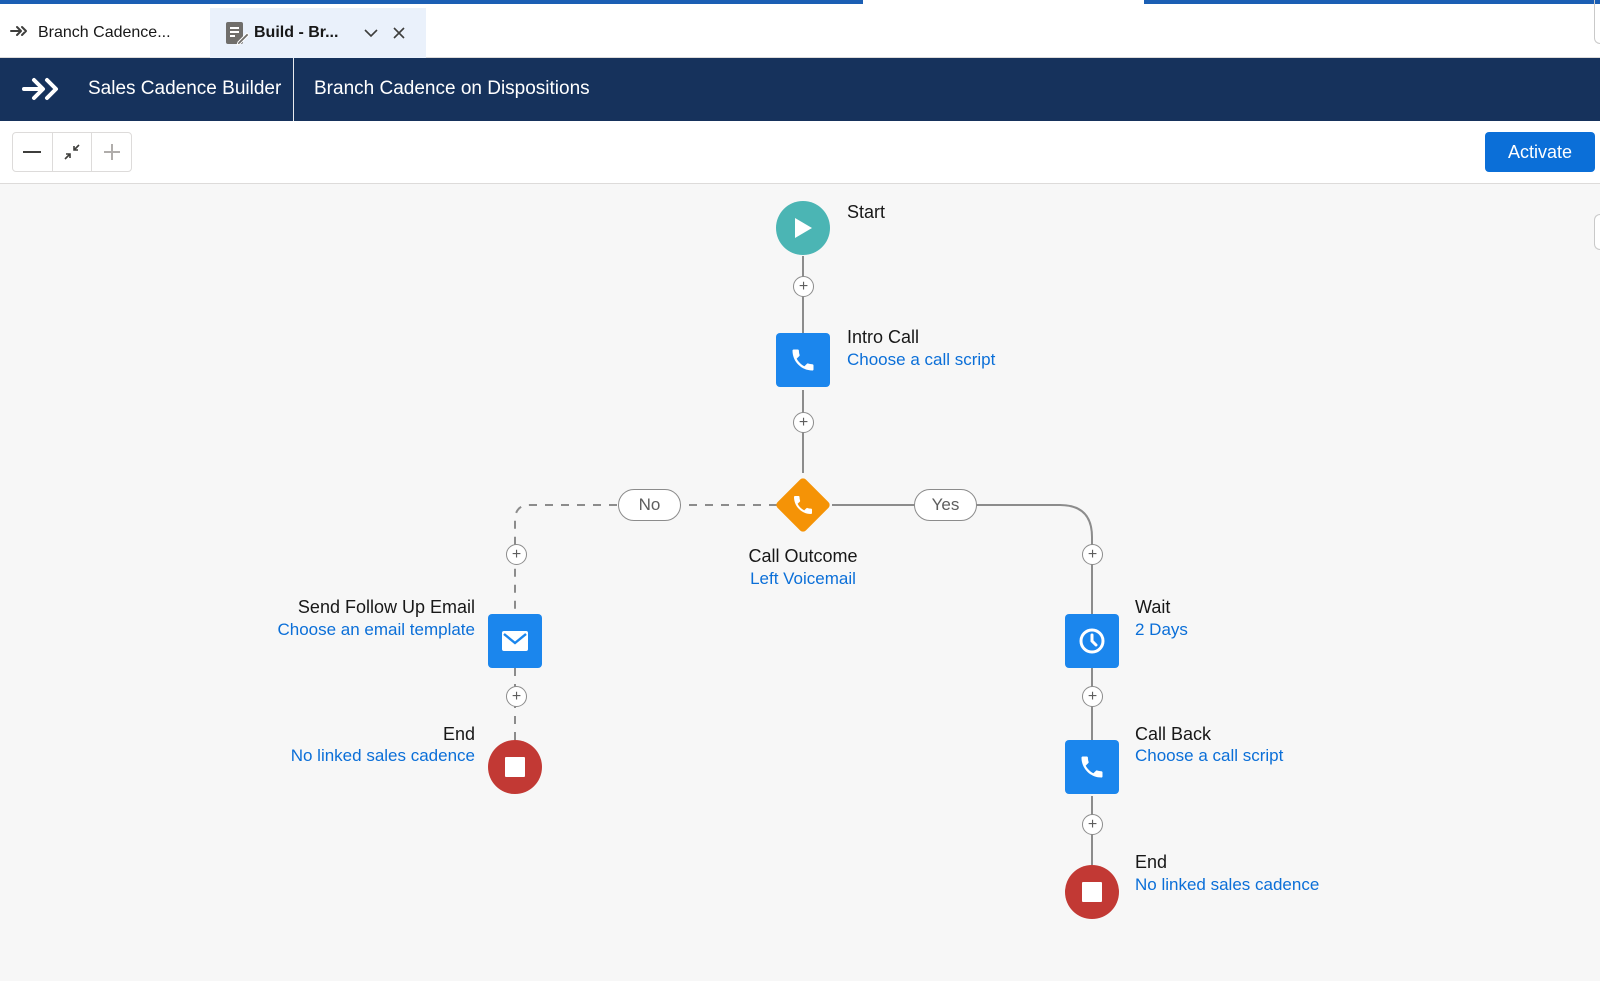 The image size is (1600, 981). I want to click on activate-button: Activate, so click(1540, 152).